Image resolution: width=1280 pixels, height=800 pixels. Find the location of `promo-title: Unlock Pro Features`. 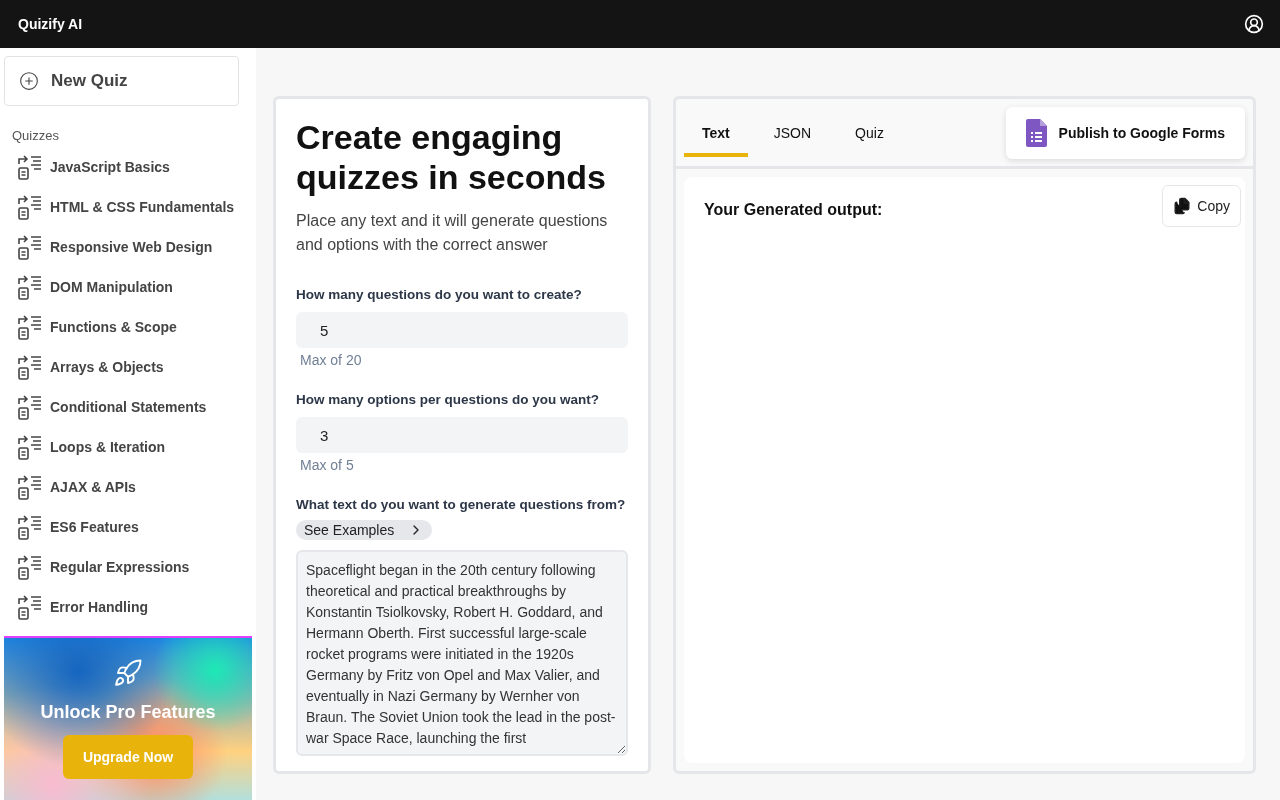

promo-title: Unlock Pro Features is located at coordinates (128, 712).